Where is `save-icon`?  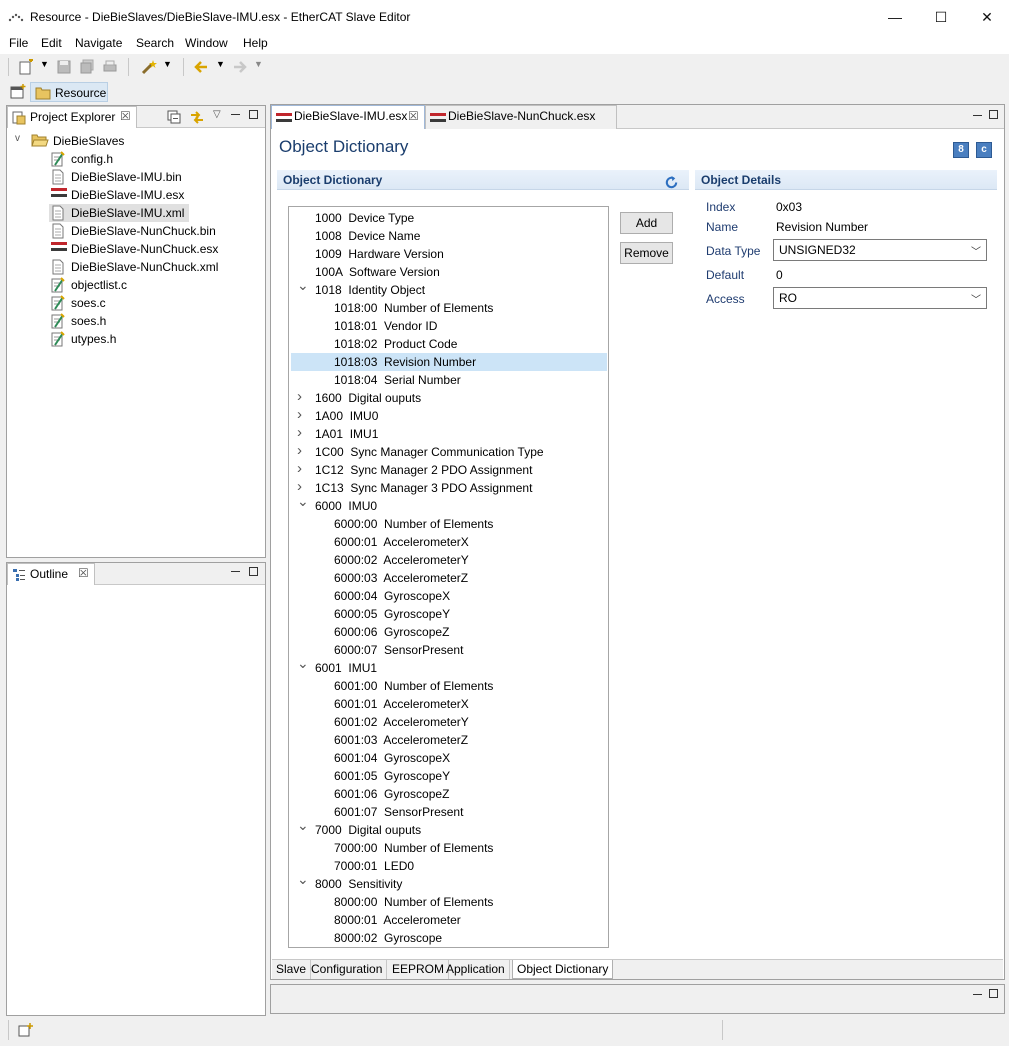
save-icon is located at coordinates (64, 67).